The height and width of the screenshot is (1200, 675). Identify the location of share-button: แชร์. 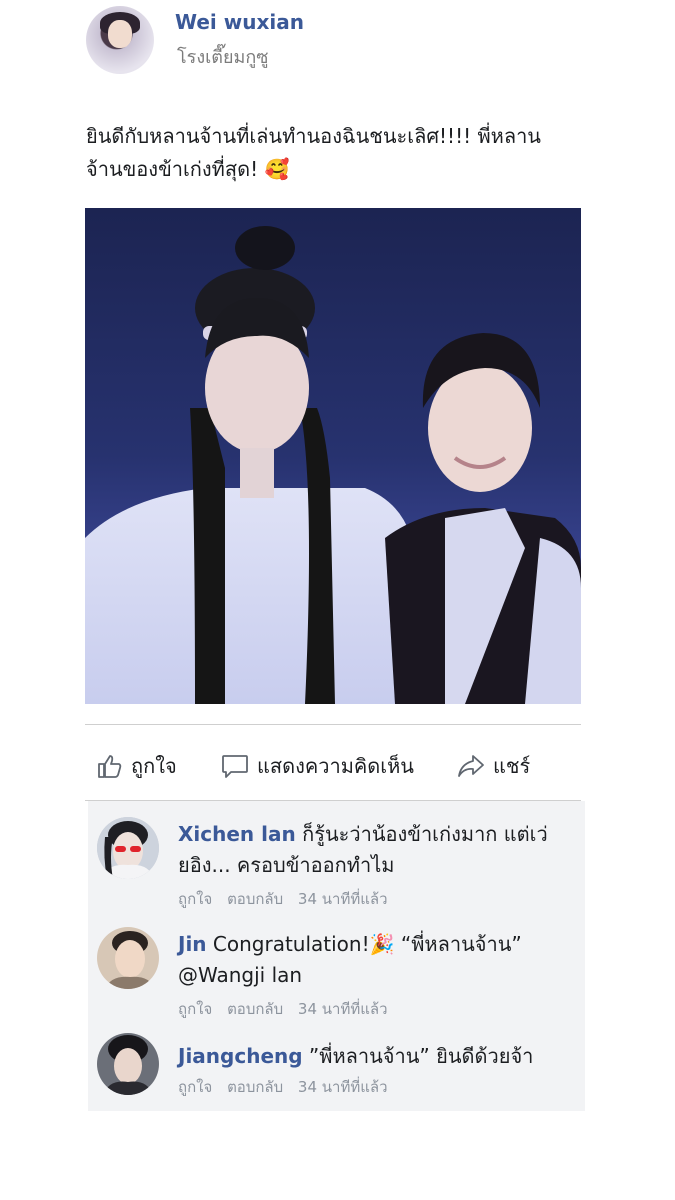
(493, 766).